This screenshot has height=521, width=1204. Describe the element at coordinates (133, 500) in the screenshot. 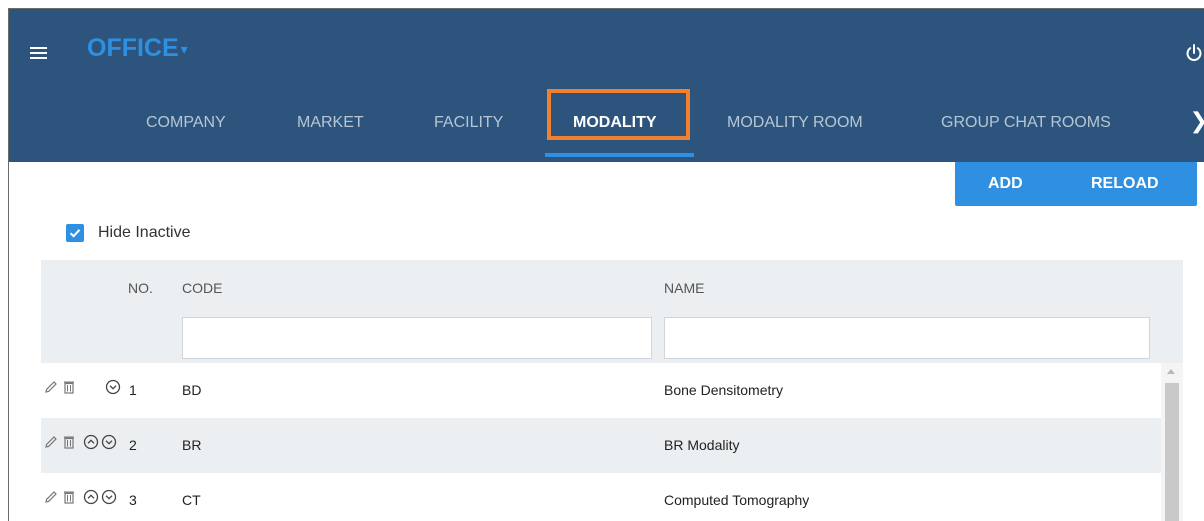

I see `row-number: 3` at that location.